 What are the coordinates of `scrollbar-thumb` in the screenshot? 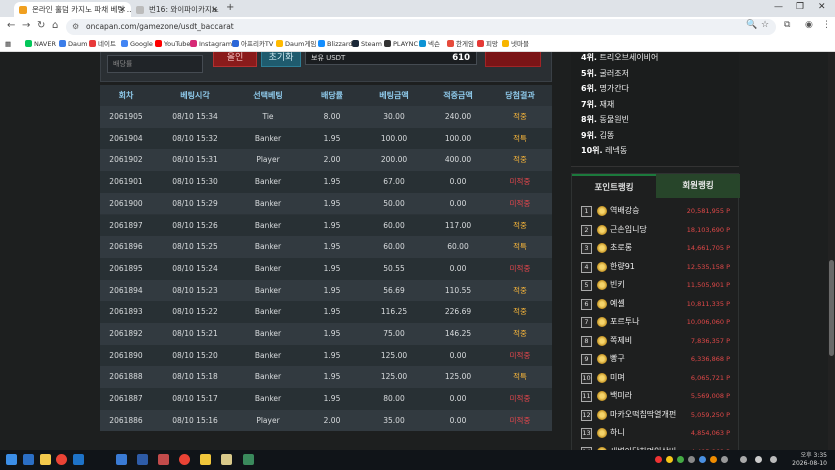 It's located at (831, 308).